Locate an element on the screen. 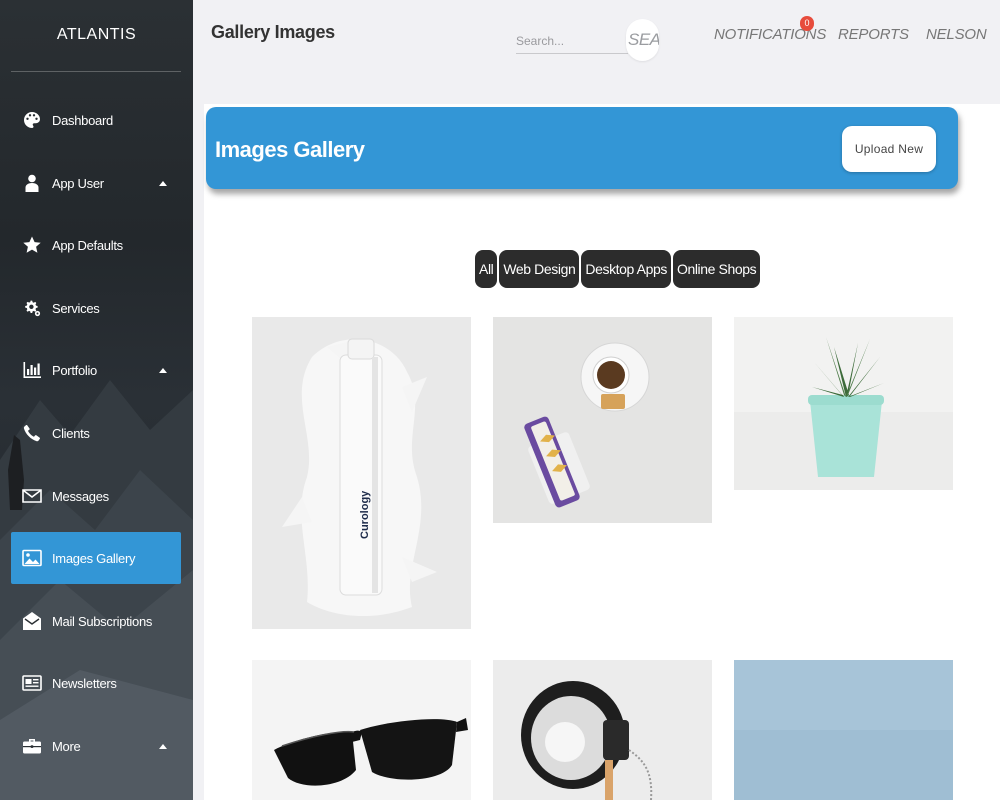 This screenshot has height=800, width=1000. sunglasses-image is located at coordinates (361, 730).